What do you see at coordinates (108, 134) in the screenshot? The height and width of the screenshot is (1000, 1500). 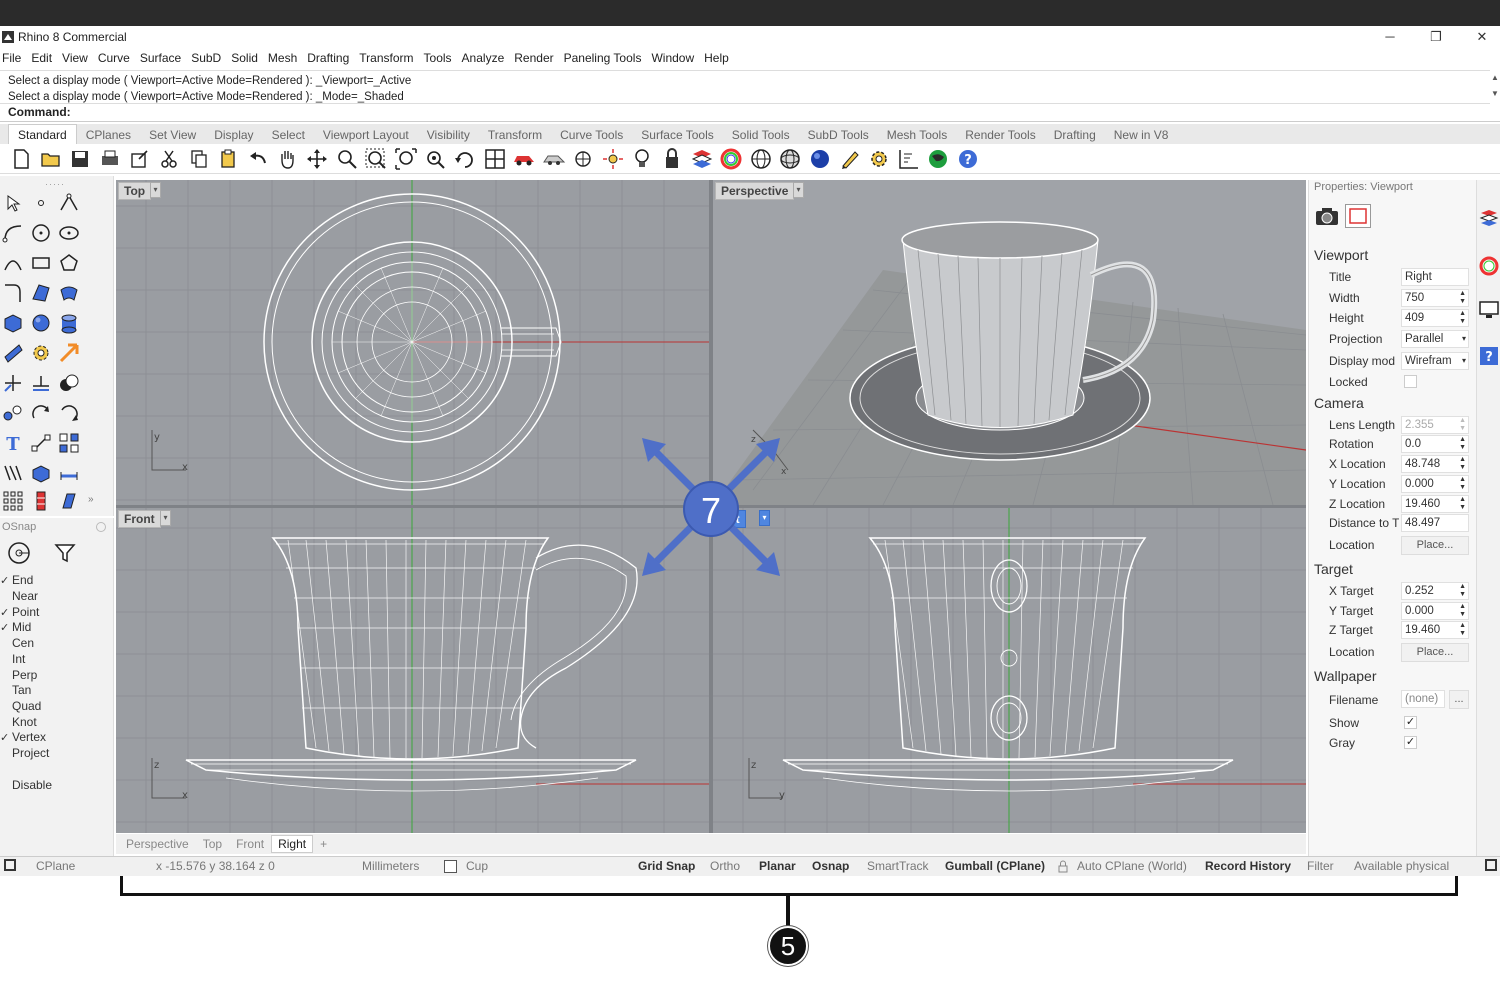 I see `tab-cplanes: CPlanes` at bounding box center [108, 134].